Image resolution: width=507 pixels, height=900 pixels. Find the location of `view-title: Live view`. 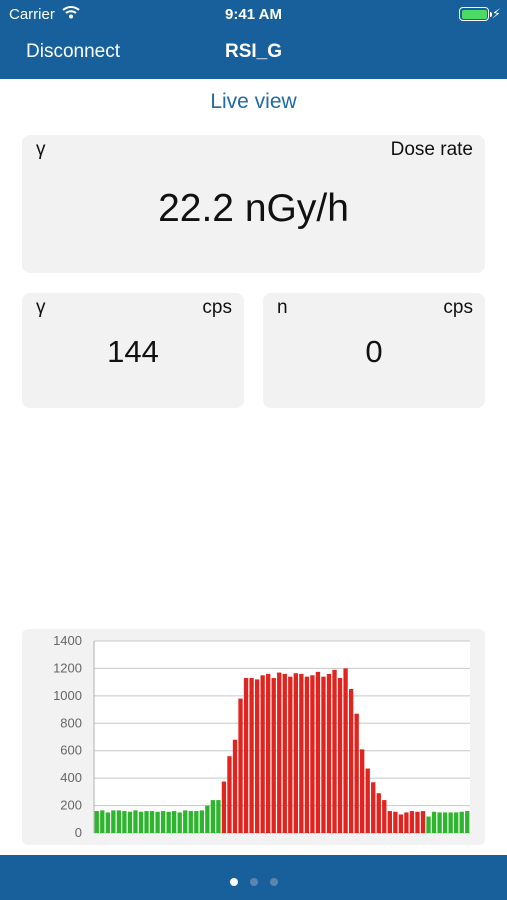

view-title: Live view is located at coordinates (253, 101).